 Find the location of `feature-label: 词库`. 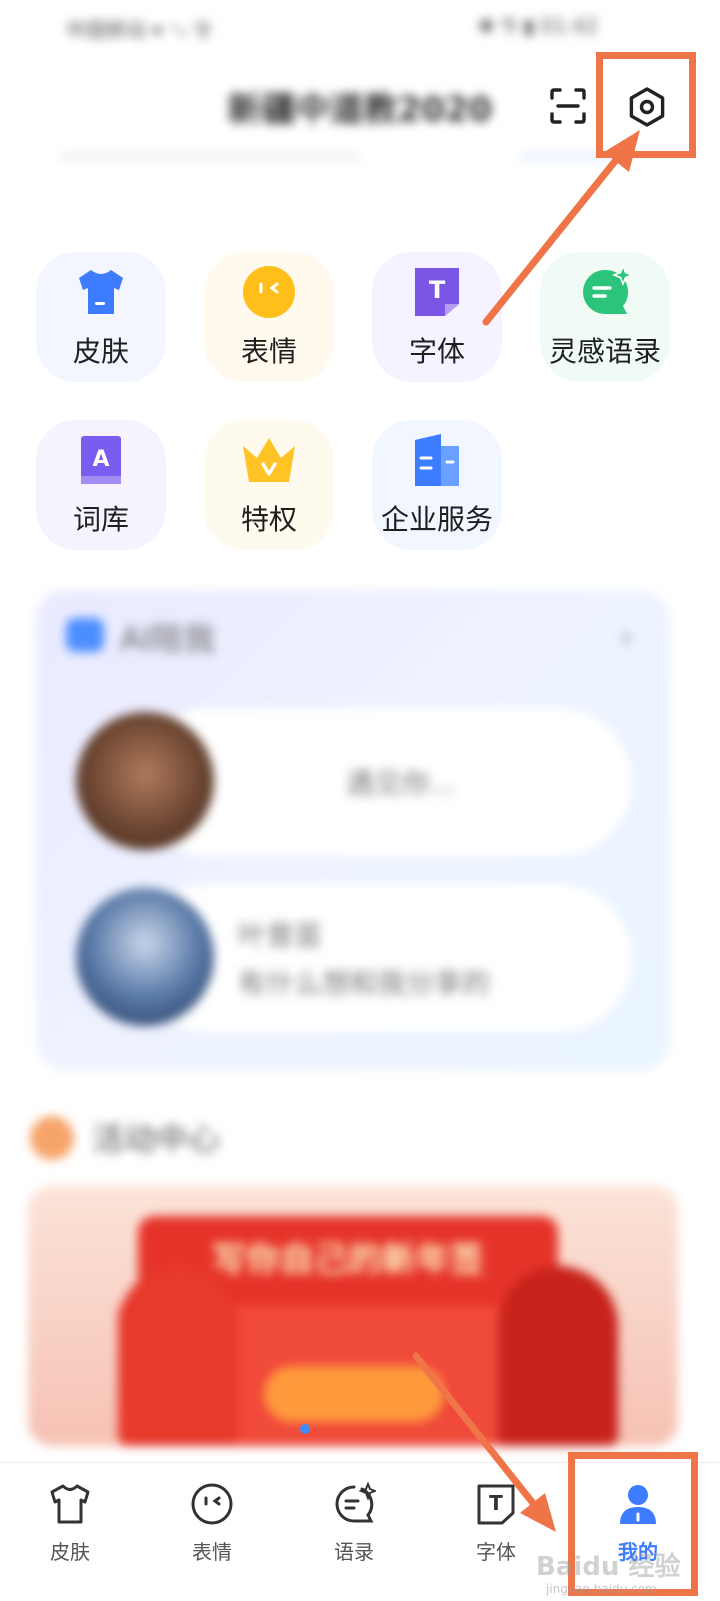

feature-label: 词库 is located at coordinates (100, 519).